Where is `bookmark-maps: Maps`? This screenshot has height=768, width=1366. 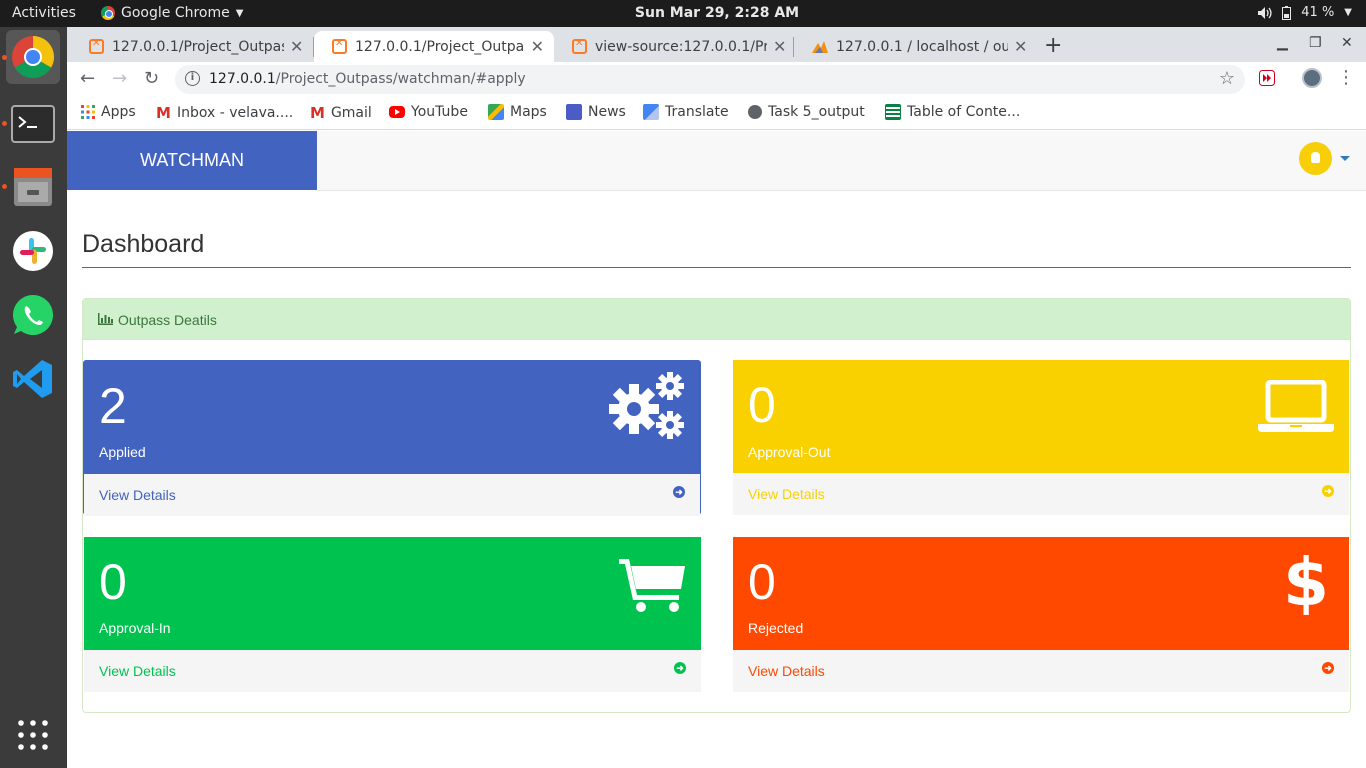
bookmark-maps: Maps is located at coordinates (517, 112).